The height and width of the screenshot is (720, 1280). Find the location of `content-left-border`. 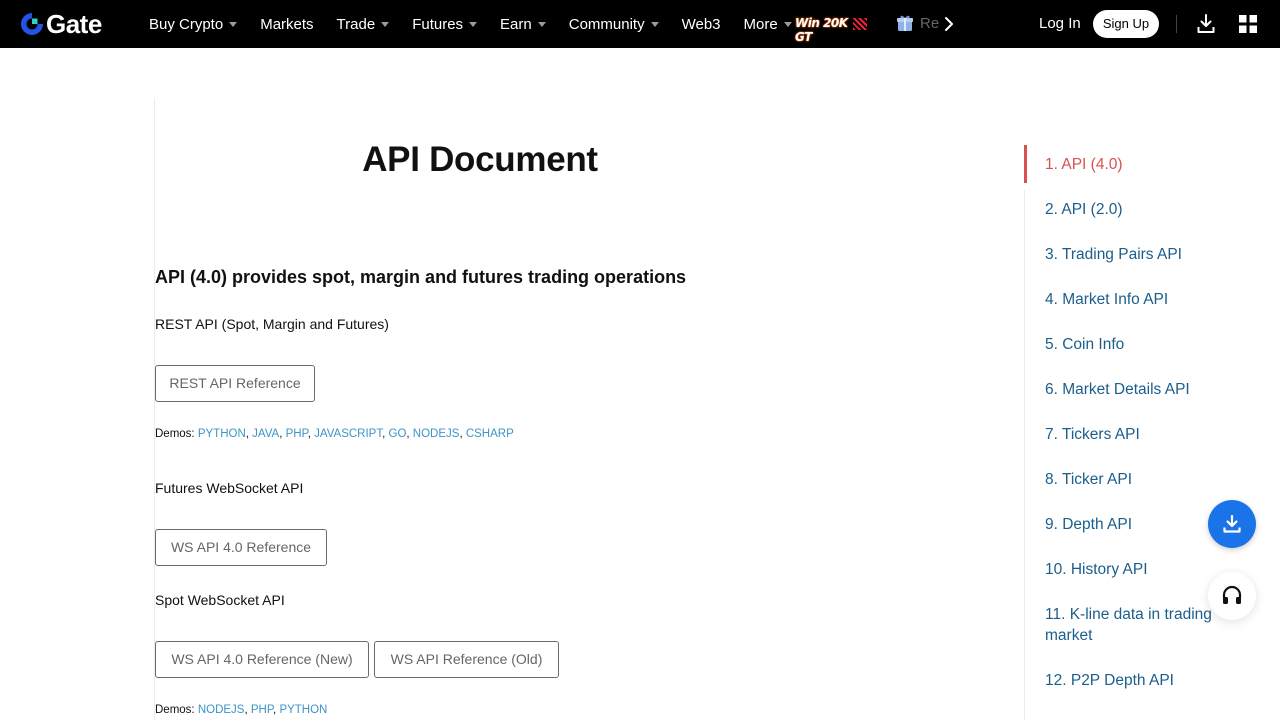

content-left-border is located at coordinates (154, 409).